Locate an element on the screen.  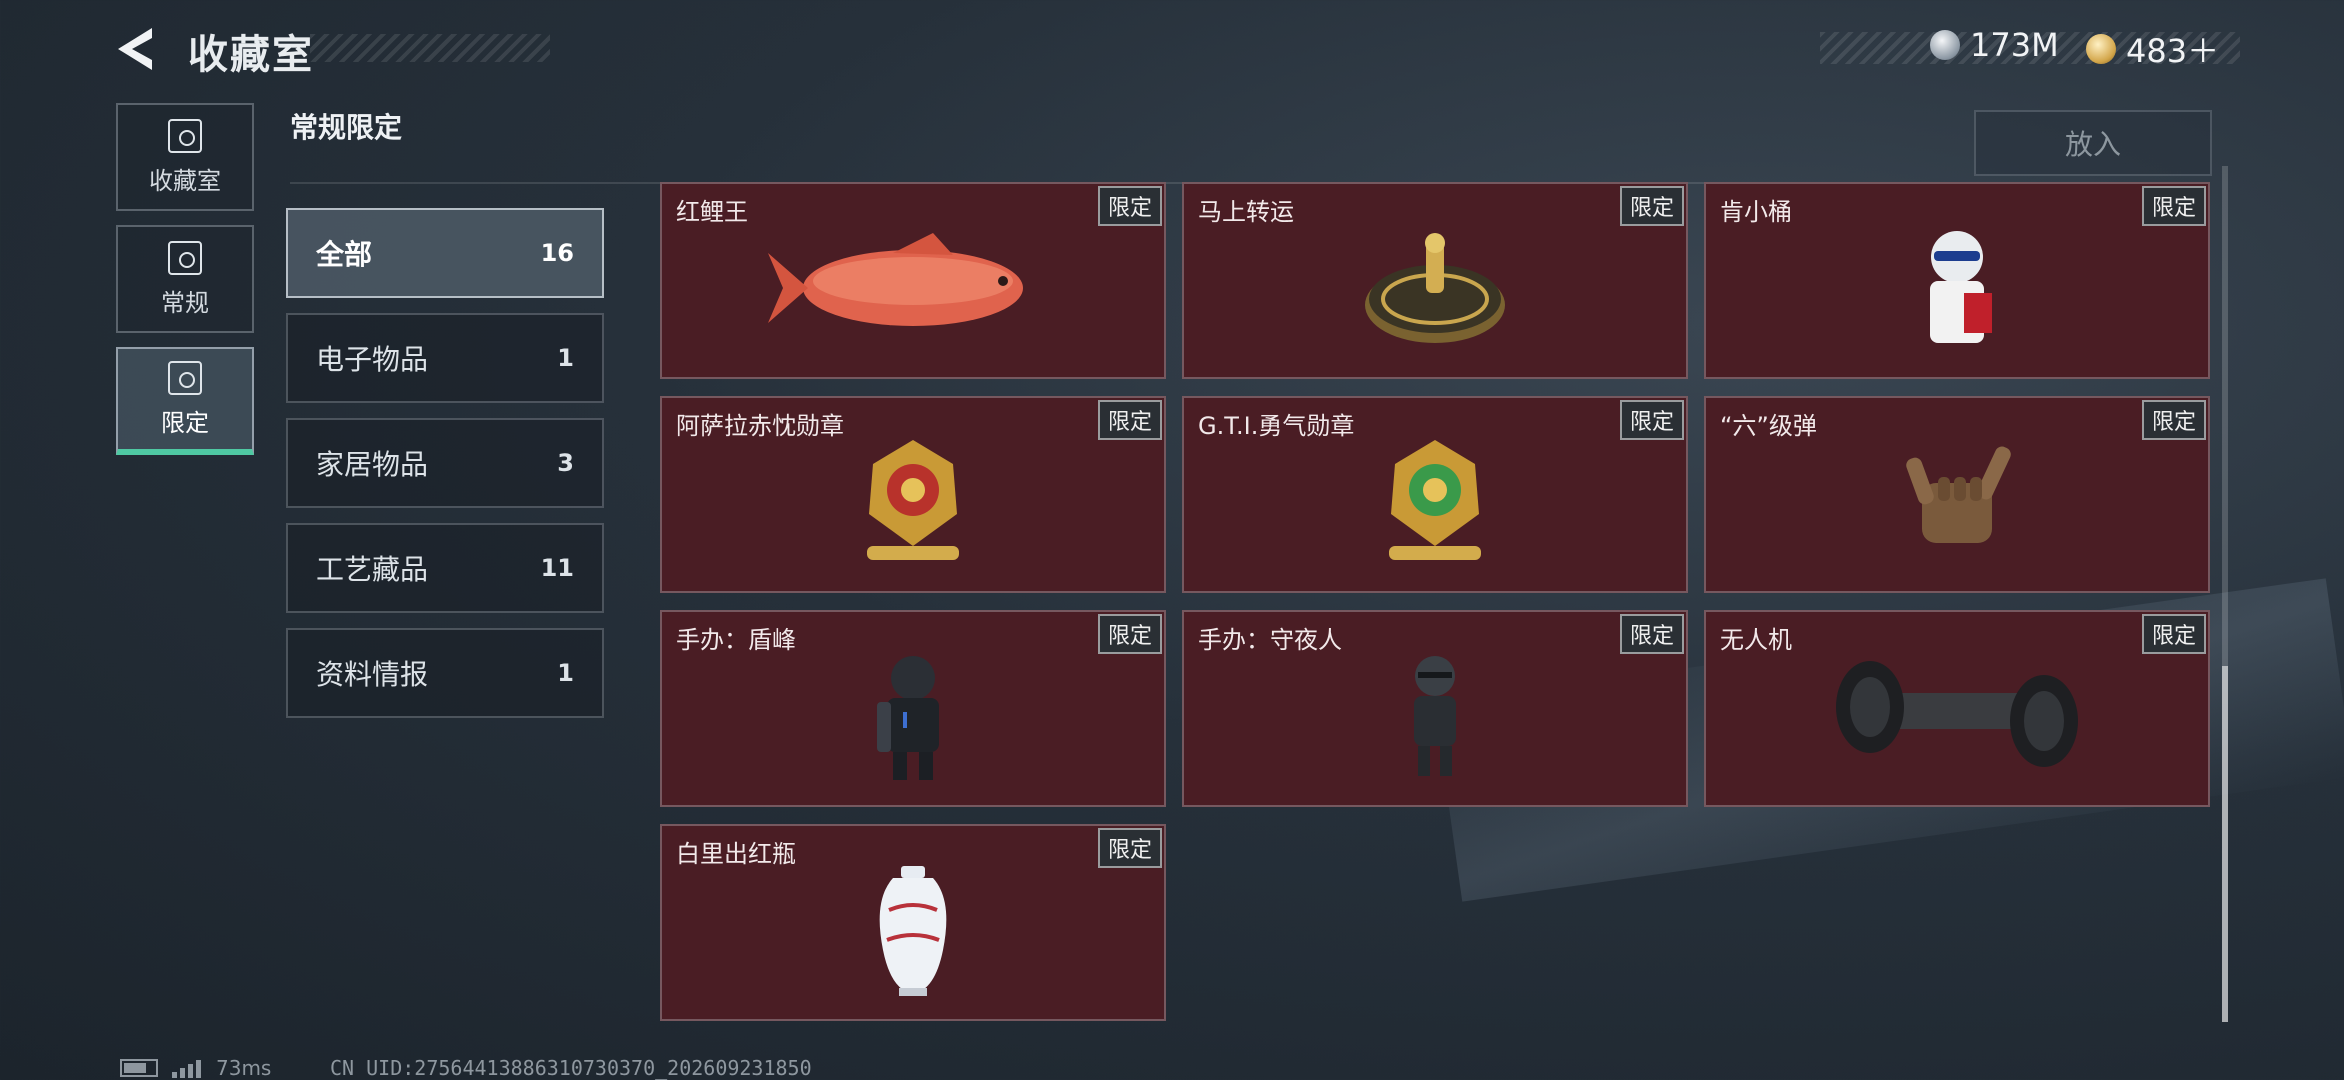
ping-value: 73ms is located at coordinates (244, 1068).